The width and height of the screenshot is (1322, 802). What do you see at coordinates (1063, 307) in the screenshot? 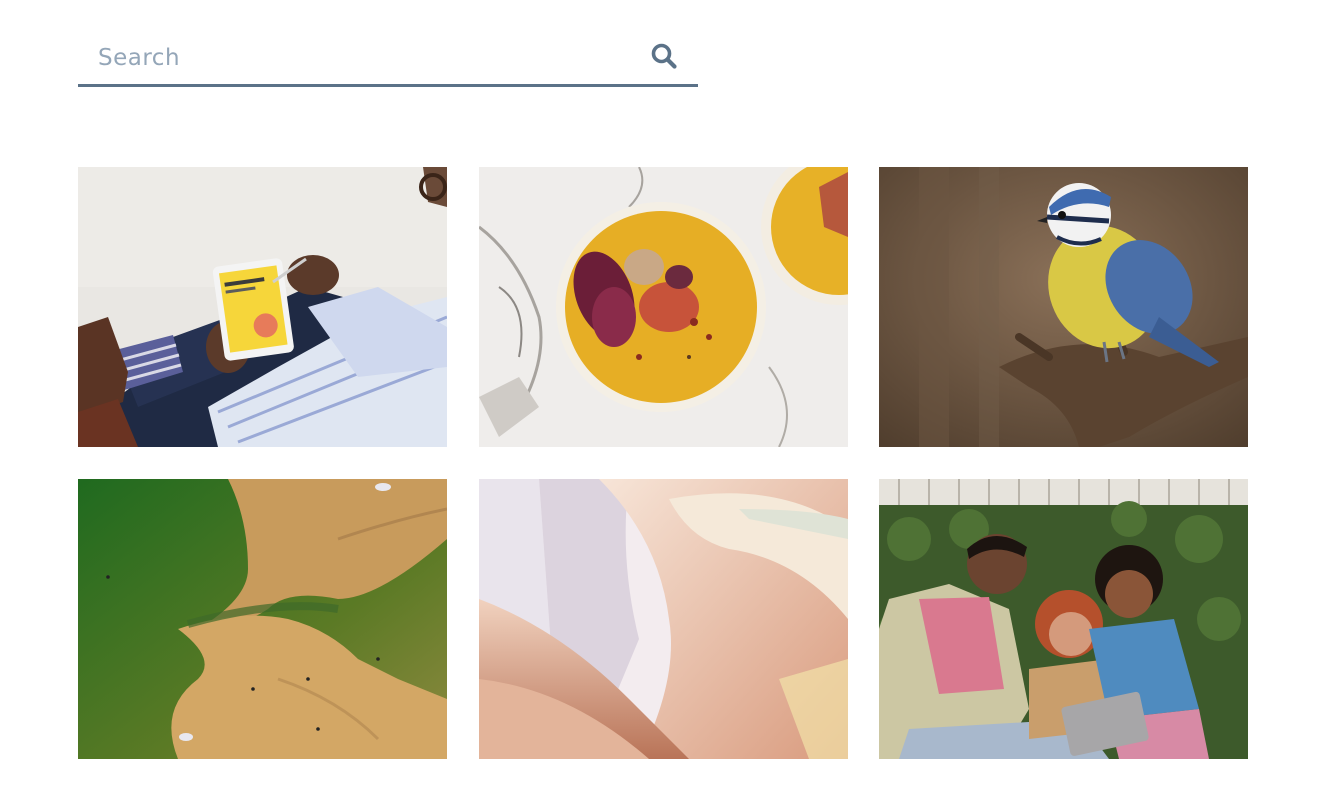
I see `gallery-image-blue-tit` at bounding box center [1063, 307].